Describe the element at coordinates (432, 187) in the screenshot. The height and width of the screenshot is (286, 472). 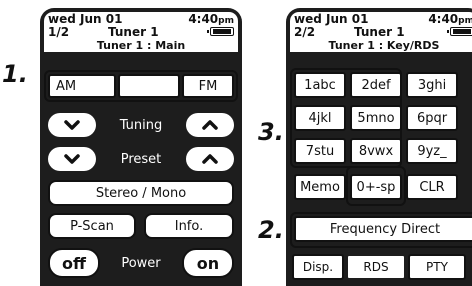
I see `clear-button: CLR` at that location.